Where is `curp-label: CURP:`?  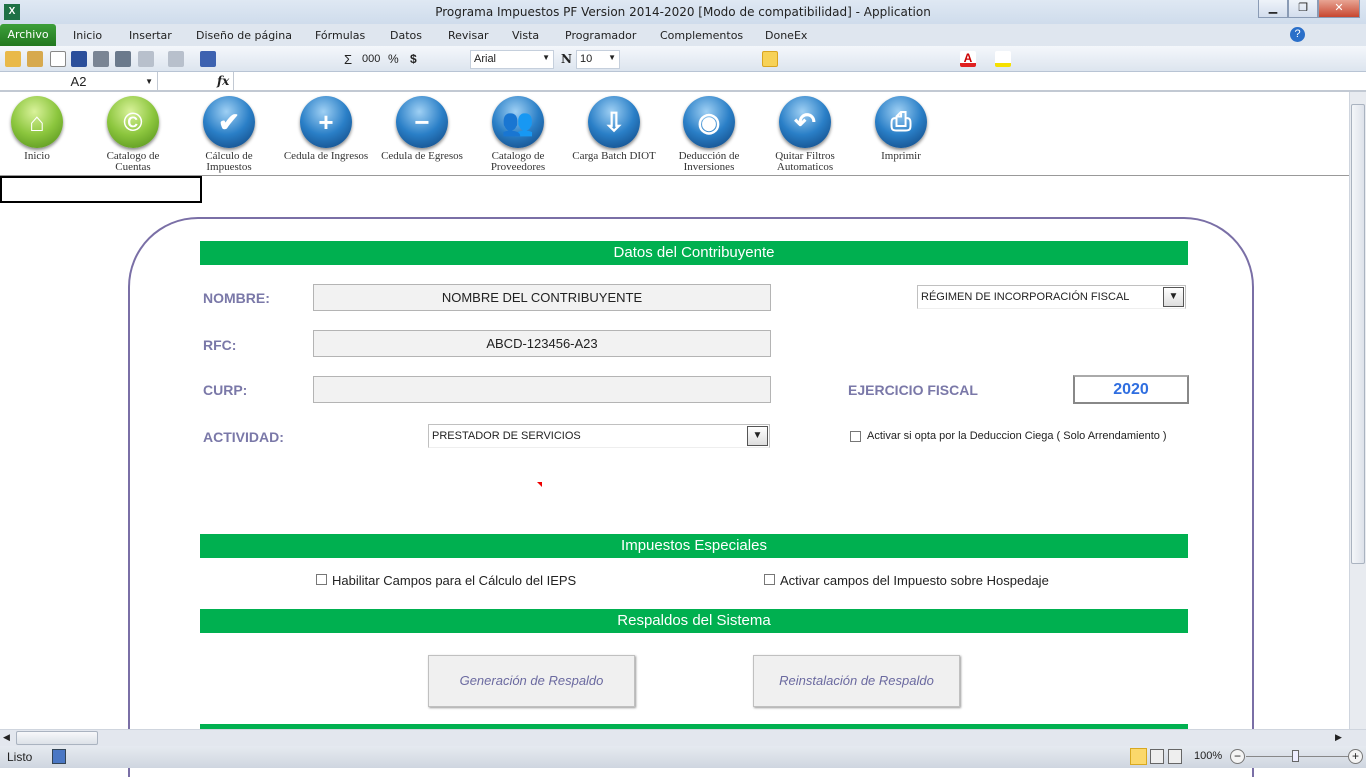
curp-label: CURP: is located at coordinates (225, 390).